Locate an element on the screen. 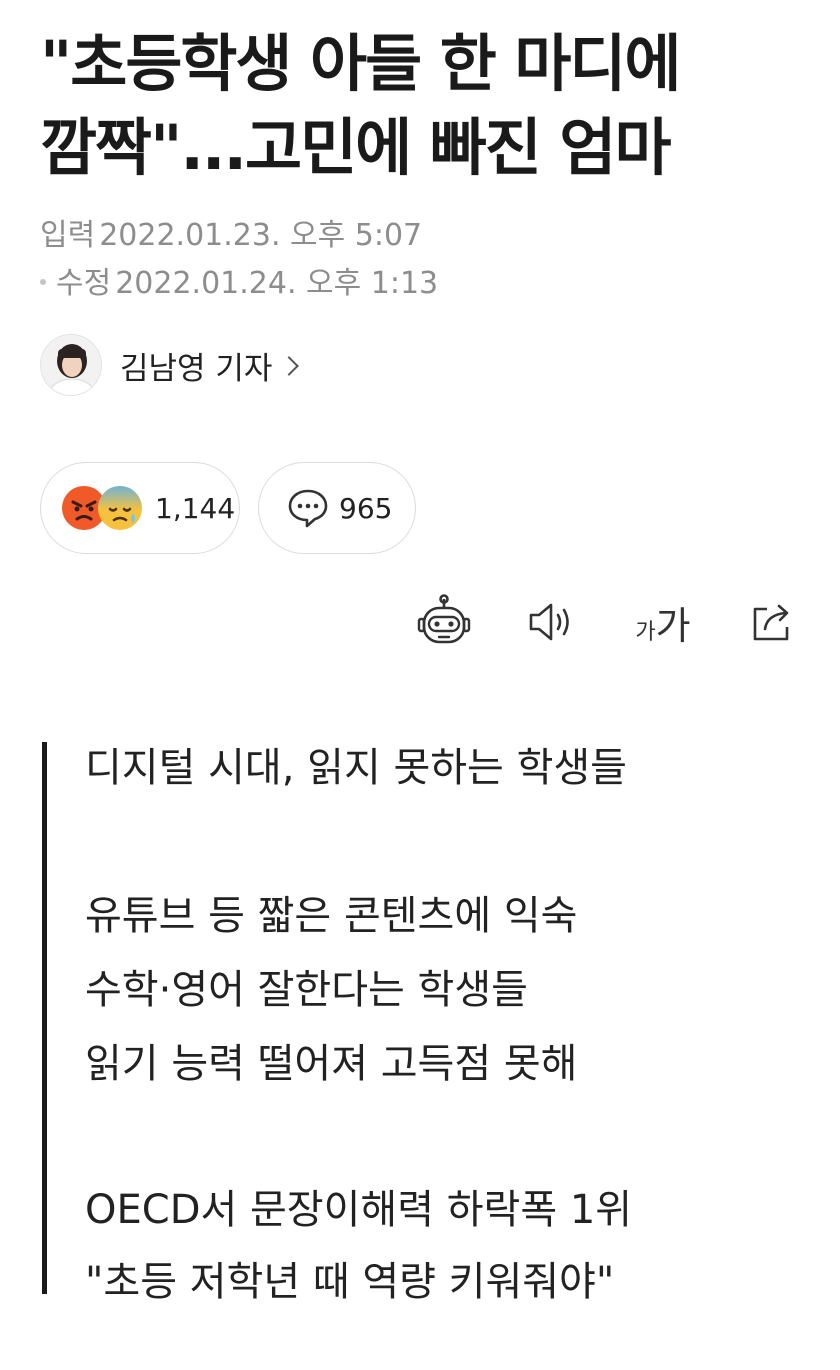  edit-time: 2022.01.24. 오후 1:13 is located at coordinates (277, 283).